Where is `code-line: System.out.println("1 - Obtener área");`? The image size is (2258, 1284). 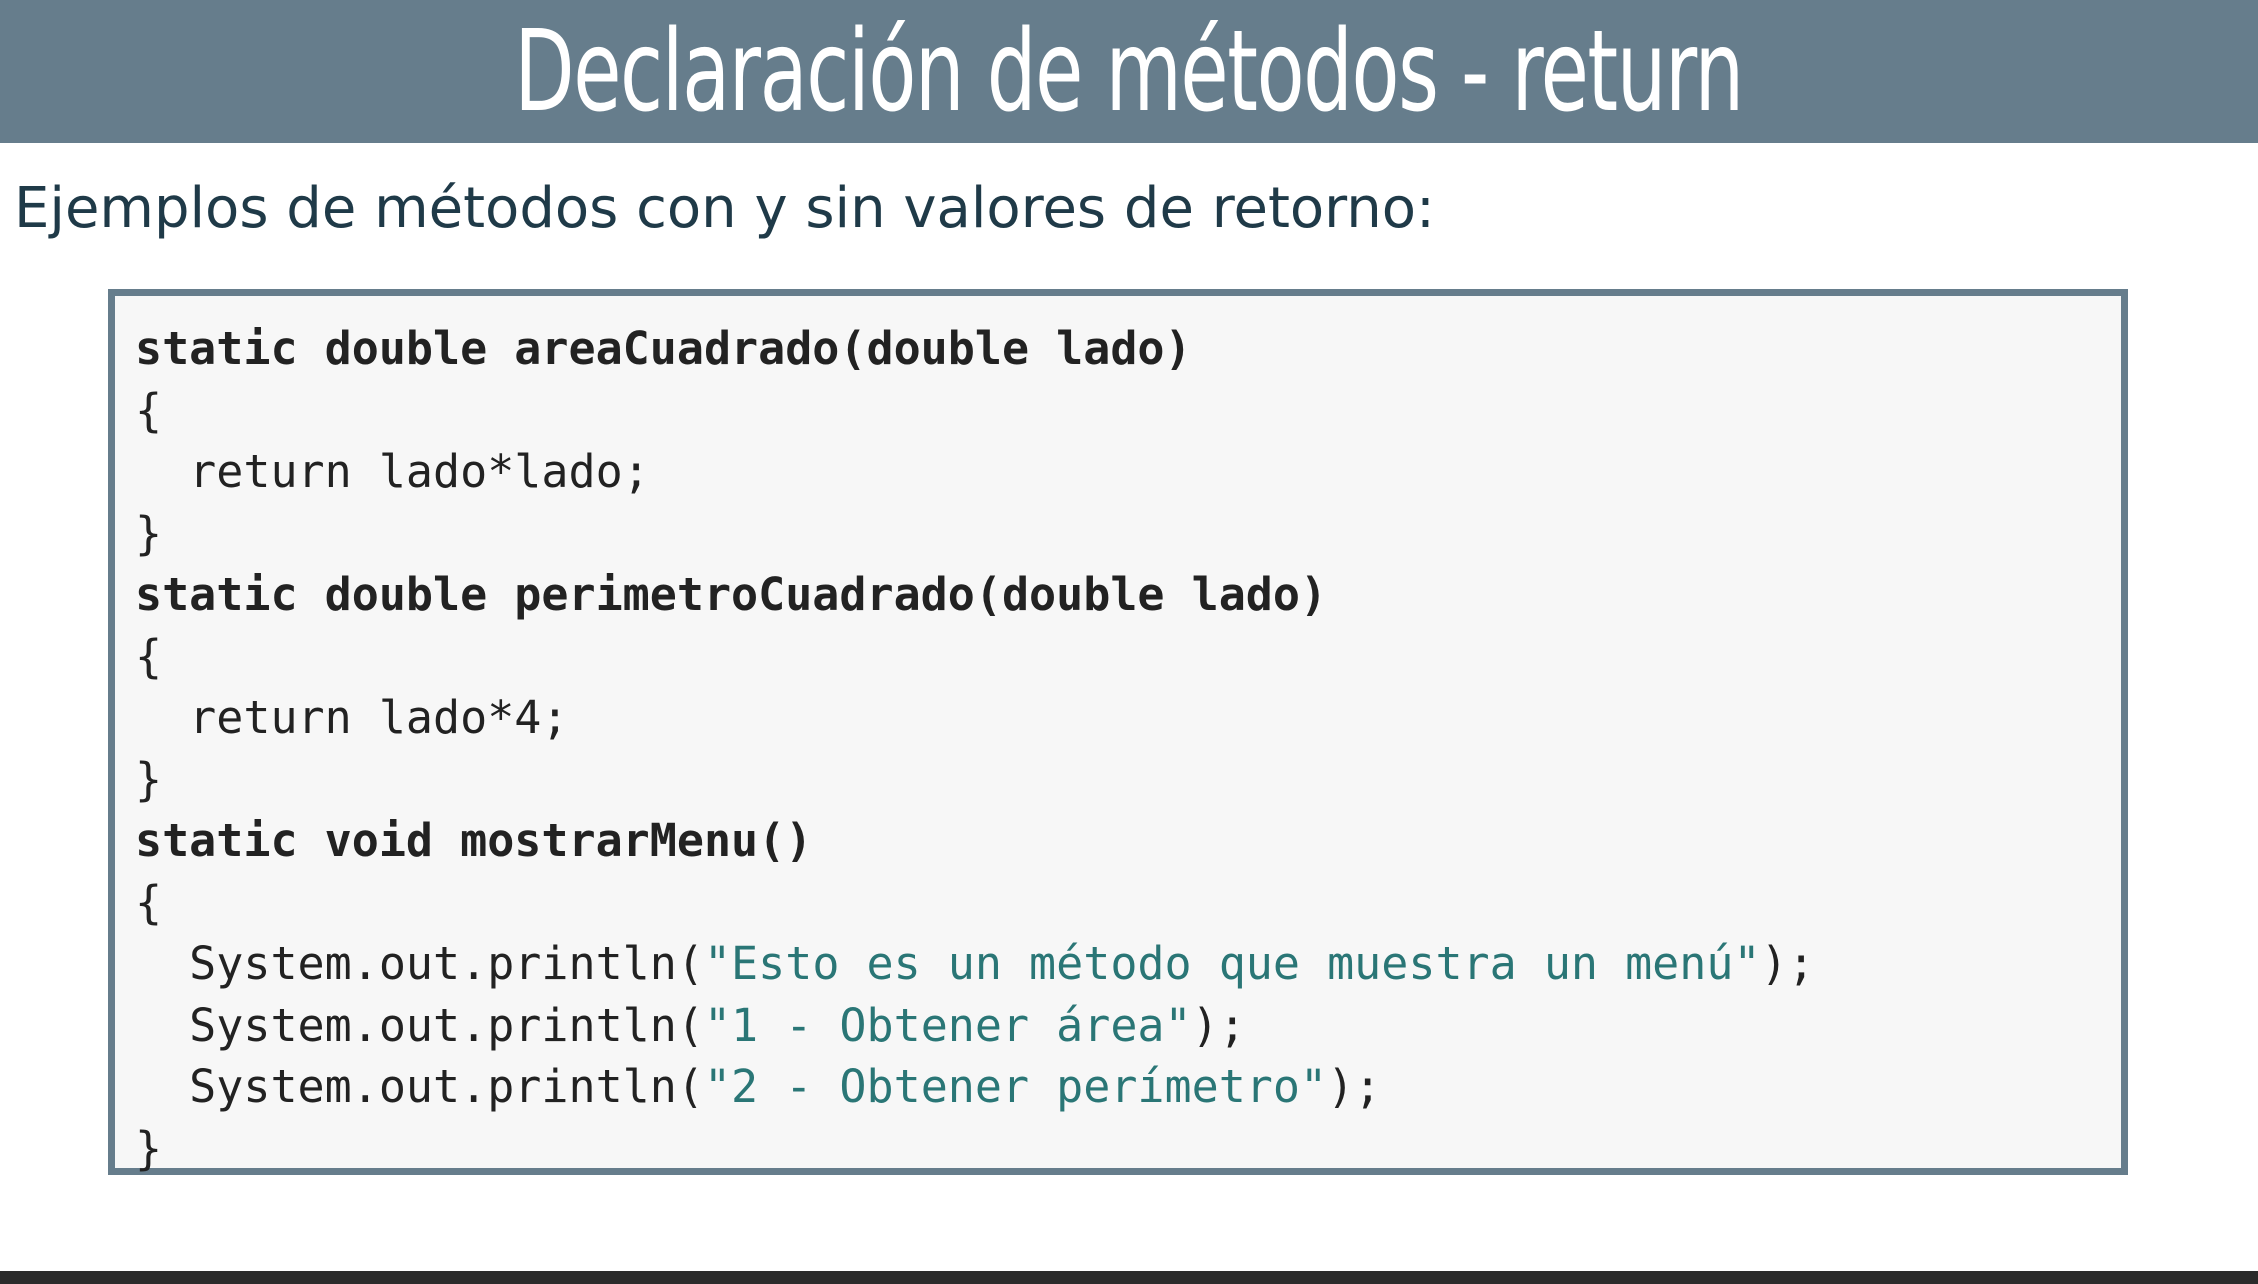 code-line: System.out.println("1 - Obtener área"); is located at coordinates (975, 1026).